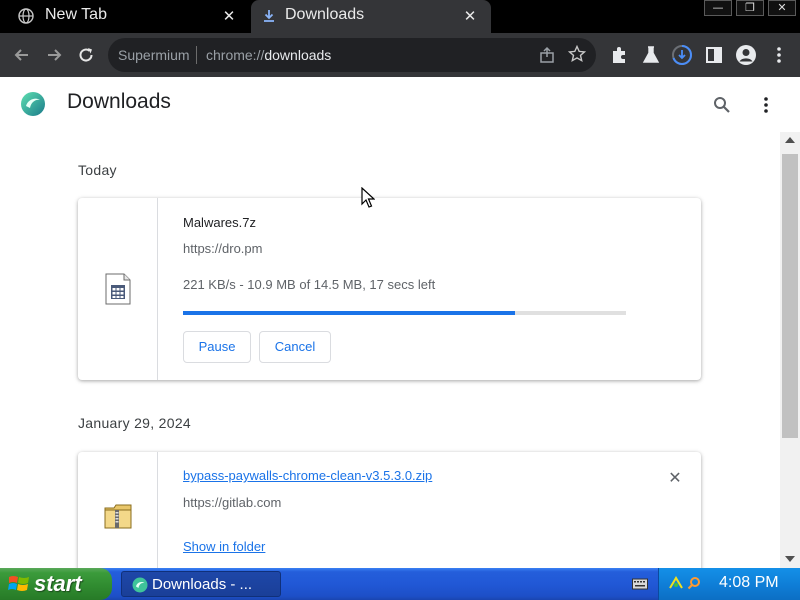 This screenshot has width=800, height=600. I want to click on tab-label: New Tab, so click(76, 14).